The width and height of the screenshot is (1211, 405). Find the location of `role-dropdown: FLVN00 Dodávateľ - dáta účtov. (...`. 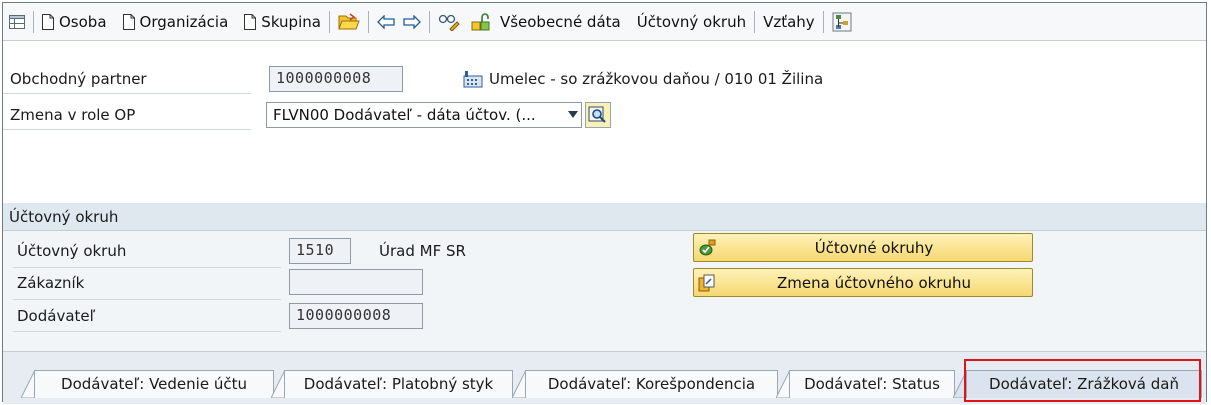

role-dropdown: FLVN00 Dodávateľ - dáta účtov. (... is located at coordinates (424, 115).